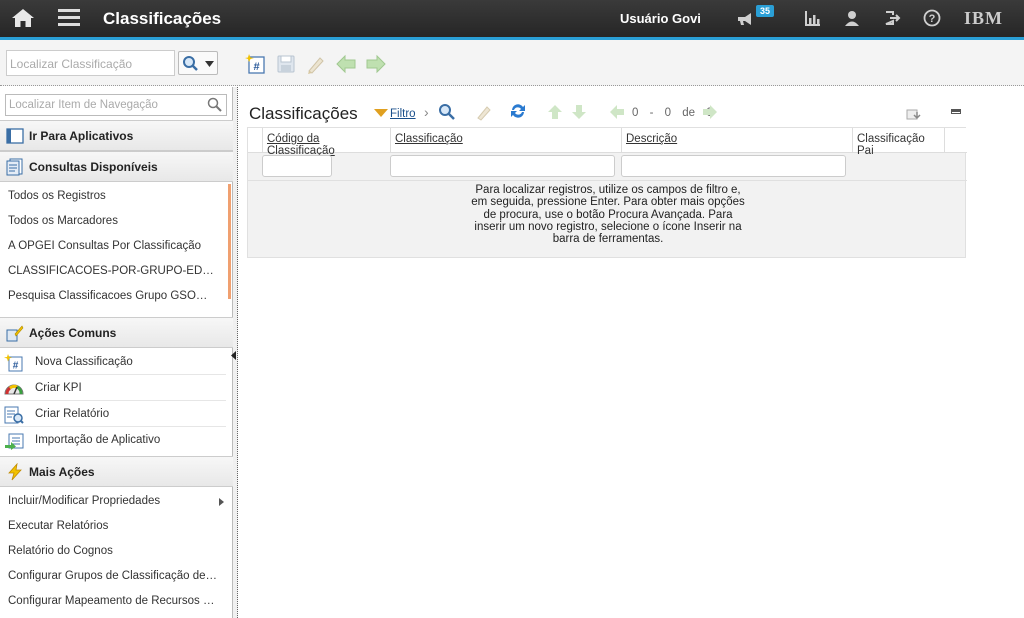 The height and width of the screenshot is (618, 1024). What do you see at coordinates (98, 440) in the screenshot?
I see `action-label: Importação de Aplicativo` at bounding box center [98, 440].